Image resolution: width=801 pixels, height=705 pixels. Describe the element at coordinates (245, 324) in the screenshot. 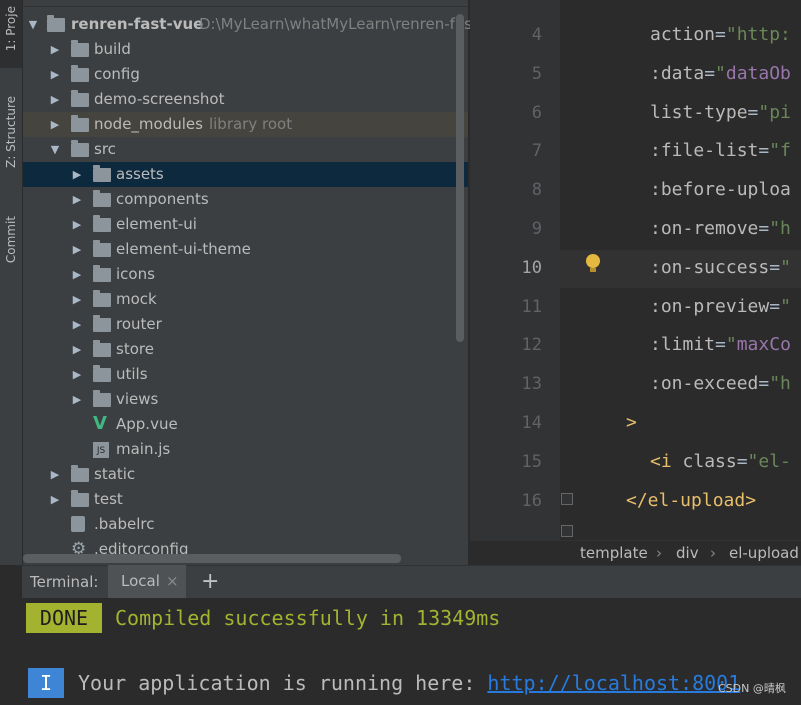

I see `tree-item-router: ▶ router` at that location.